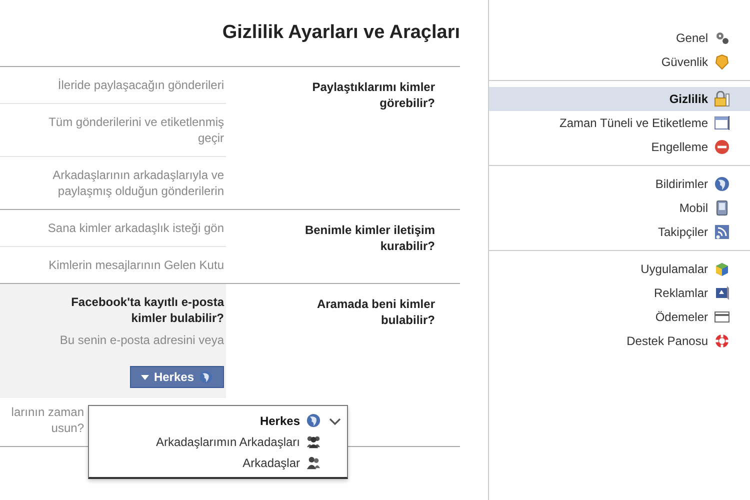 The width and height of the screenshot is (750, 500). What do you see at coordinates (138, 183) in the screenshot?
I see `setting-description: Arkadaşlarının arkadaşlarıyla ve paylaşmış olduğun gönderilerin` at bounding box center [138, 183].